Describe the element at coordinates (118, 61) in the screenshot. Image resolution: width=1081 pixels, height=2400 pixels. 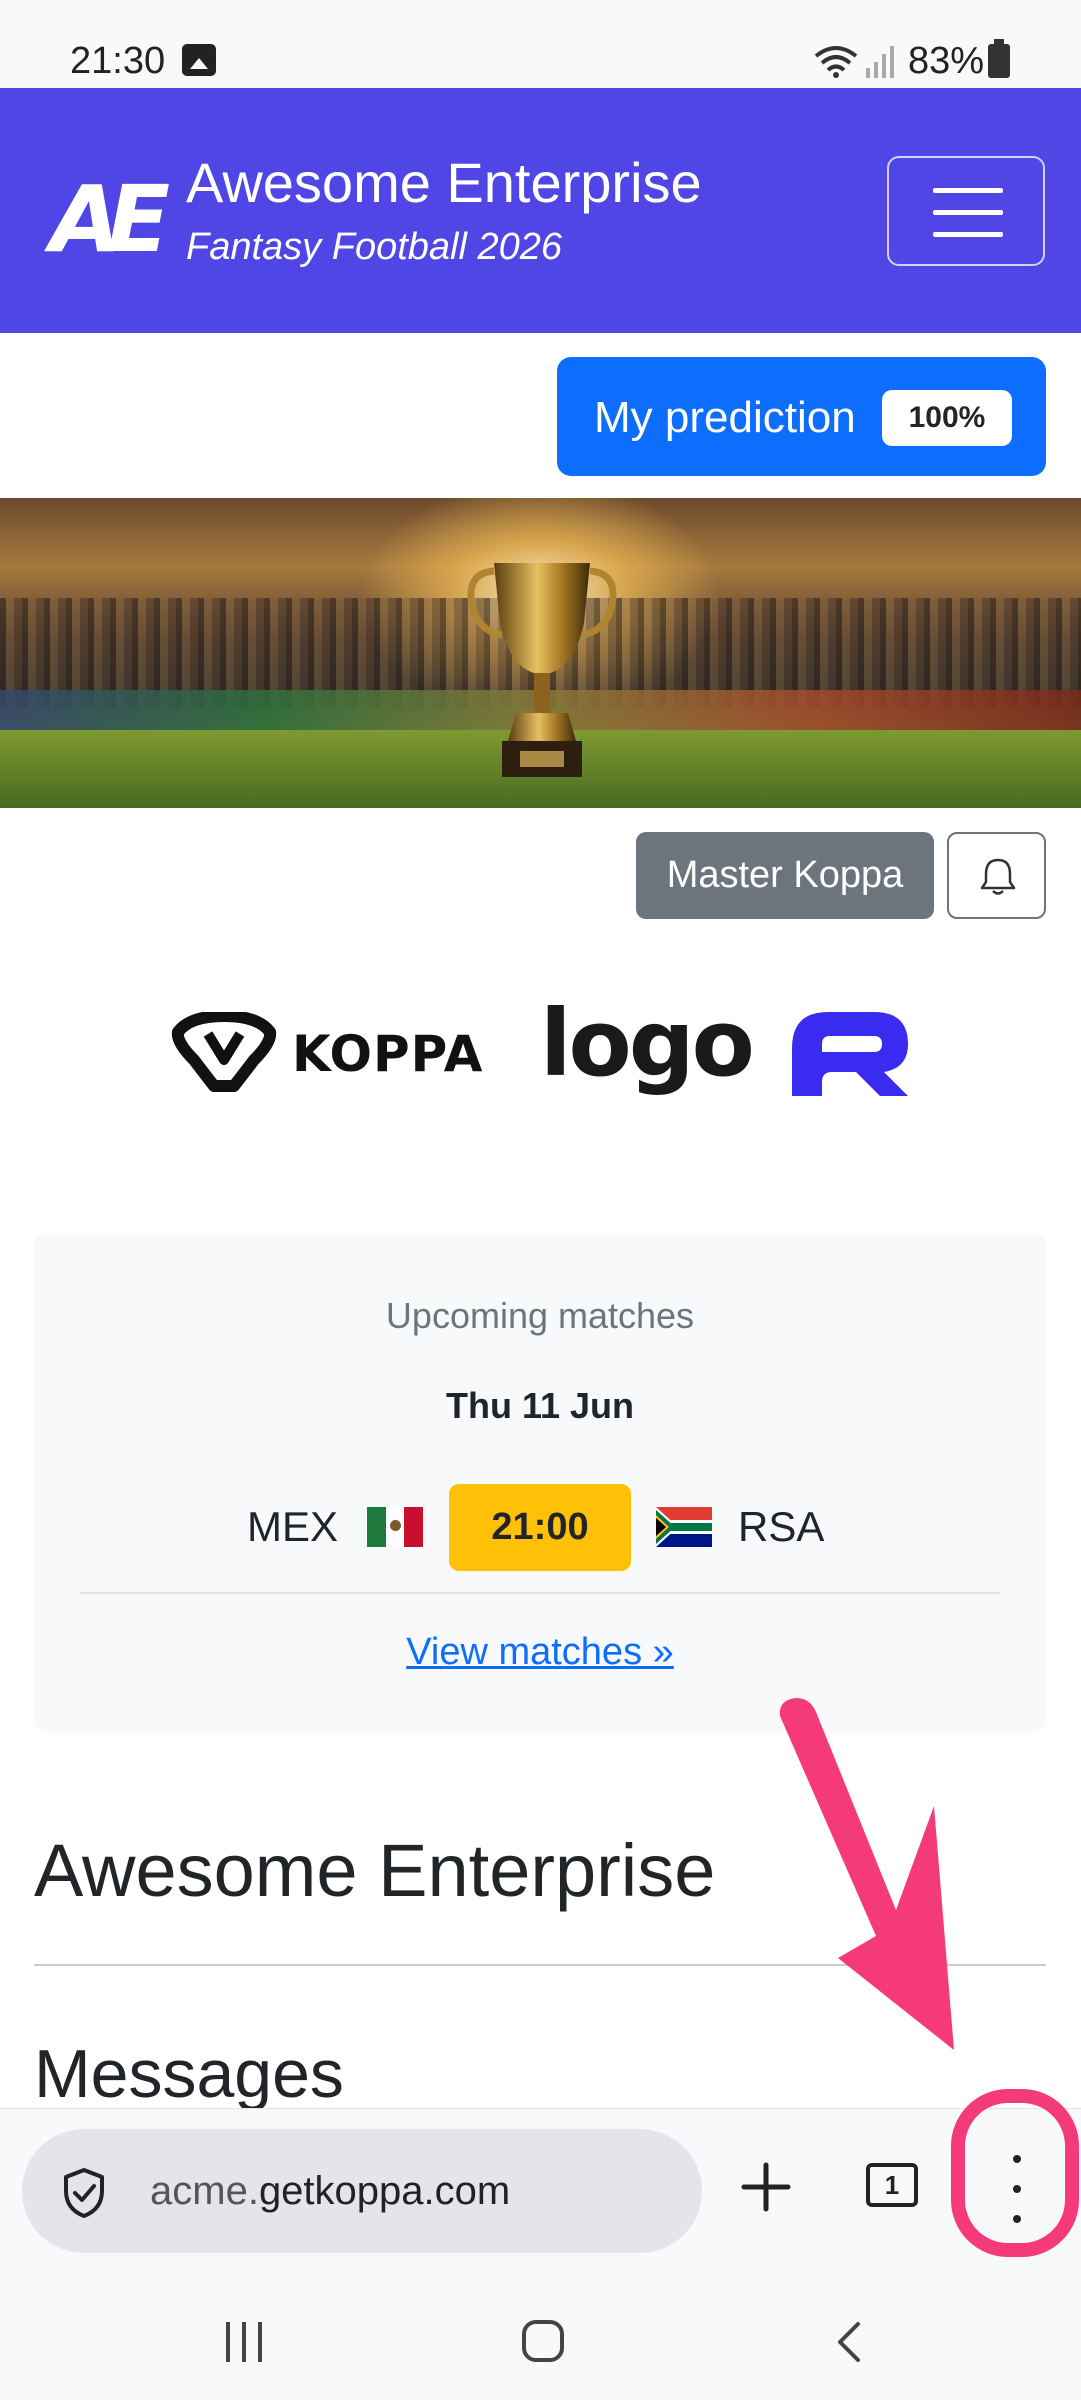
I see `status-time: 21:30` at that location.